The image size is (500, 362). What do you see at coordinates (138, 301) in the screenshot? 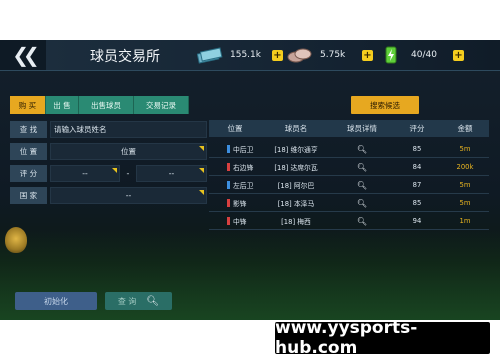
I see `query-button: 查 询 🔍︎` at bounding box center [138, 301].